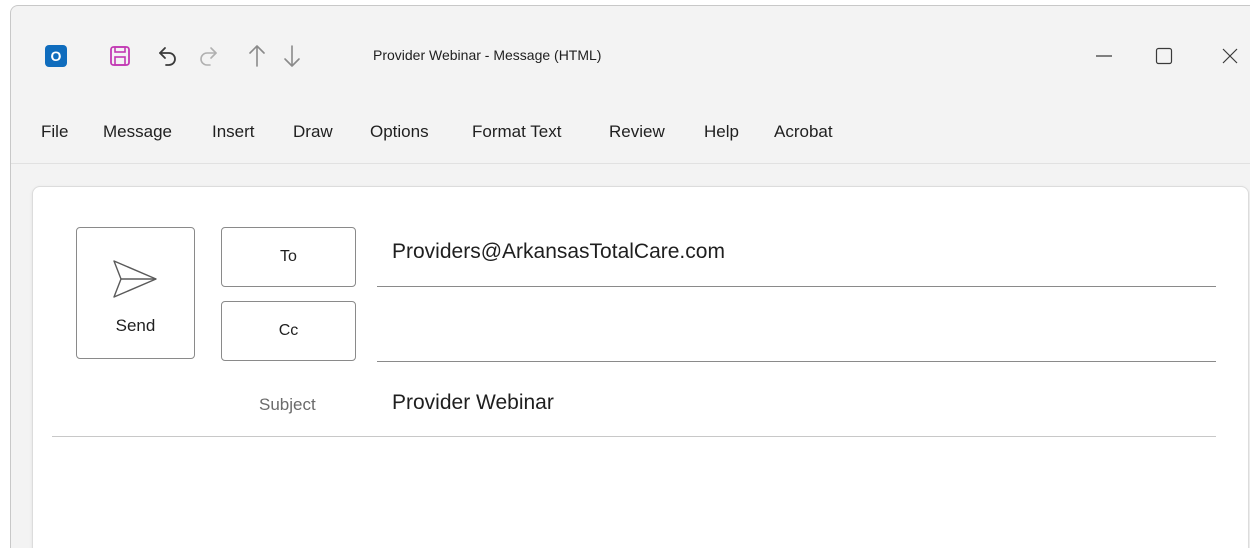  What do you see at coordinates (721, 132) in the screenshot?
I see `tab-help: Help` at bounding box center [721, 132].